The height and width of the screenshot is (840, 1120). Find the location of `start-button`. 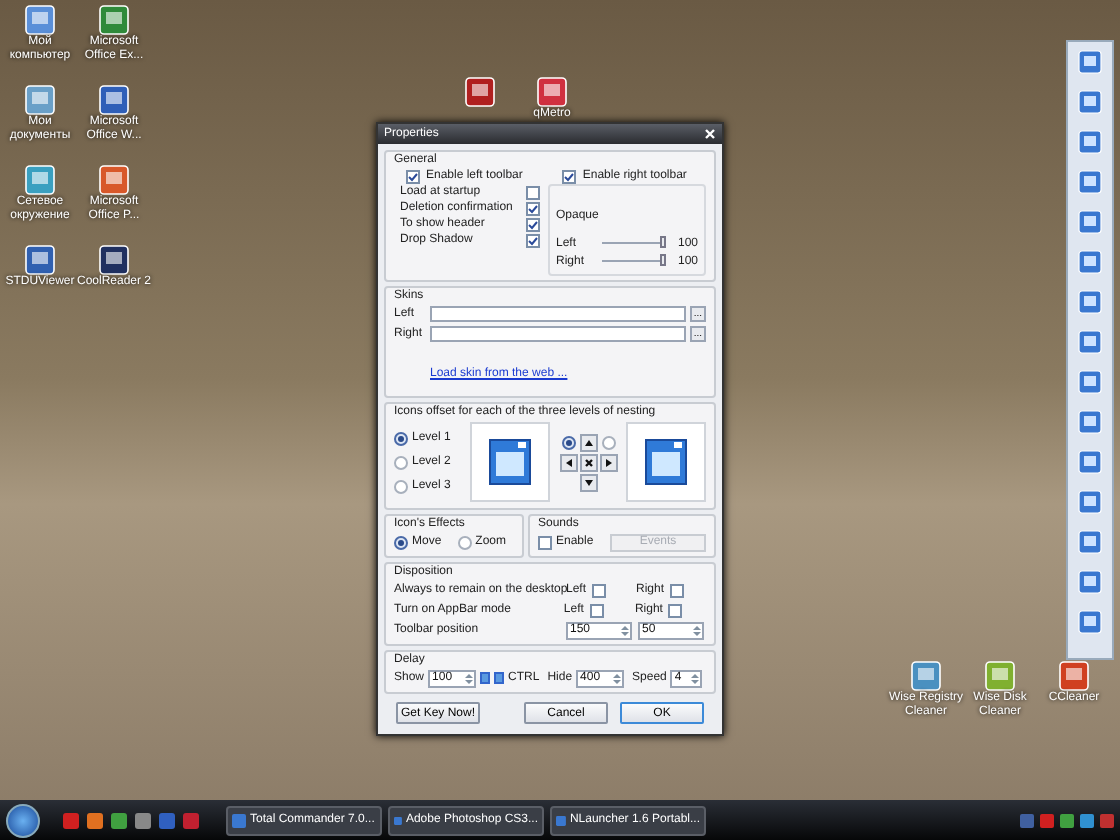

start-button is located at coordinates (23, 820).